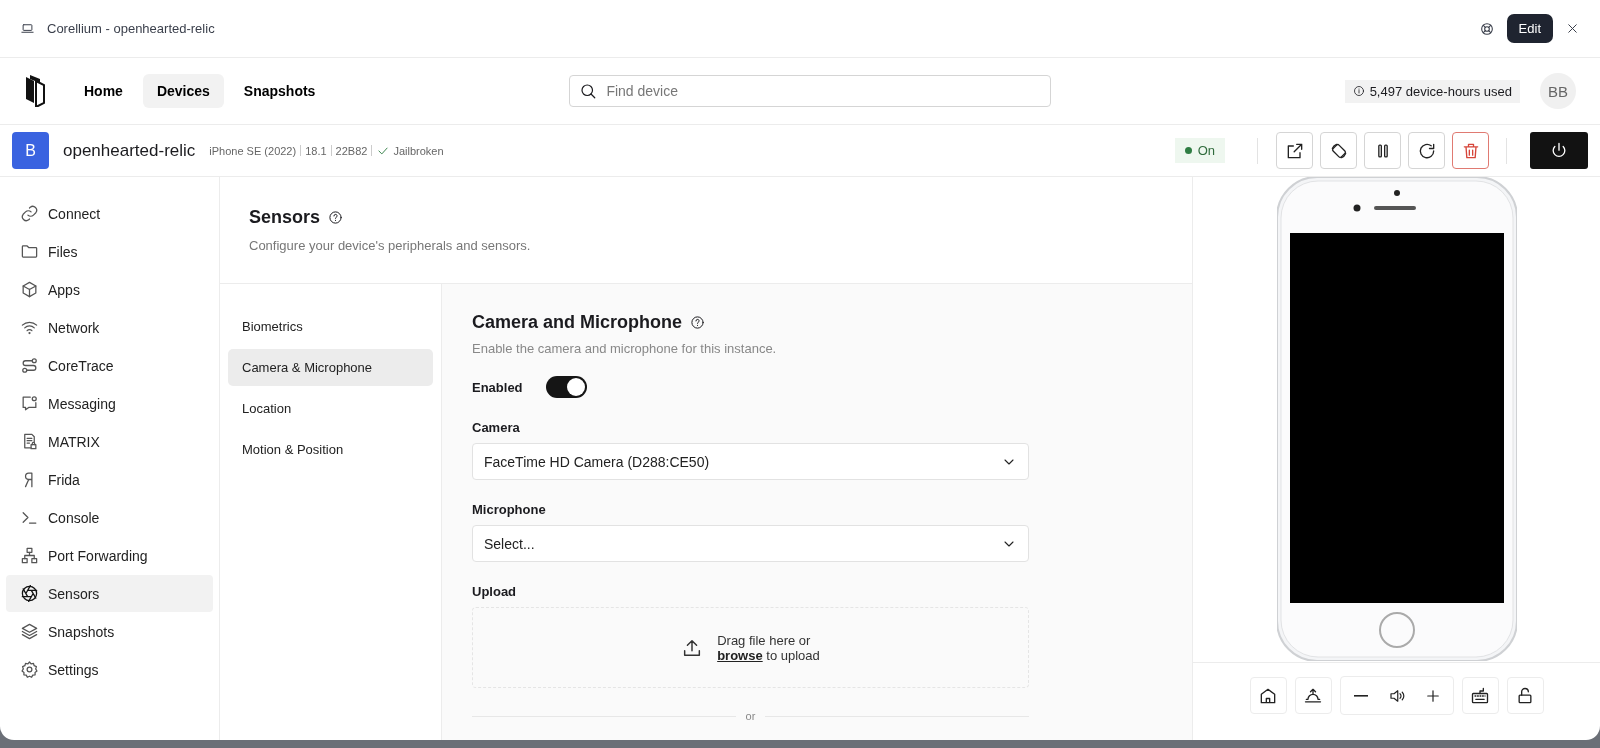 This screenshot has height=748, width=1600. I want to click on minus-icon, so click(1360, 695).